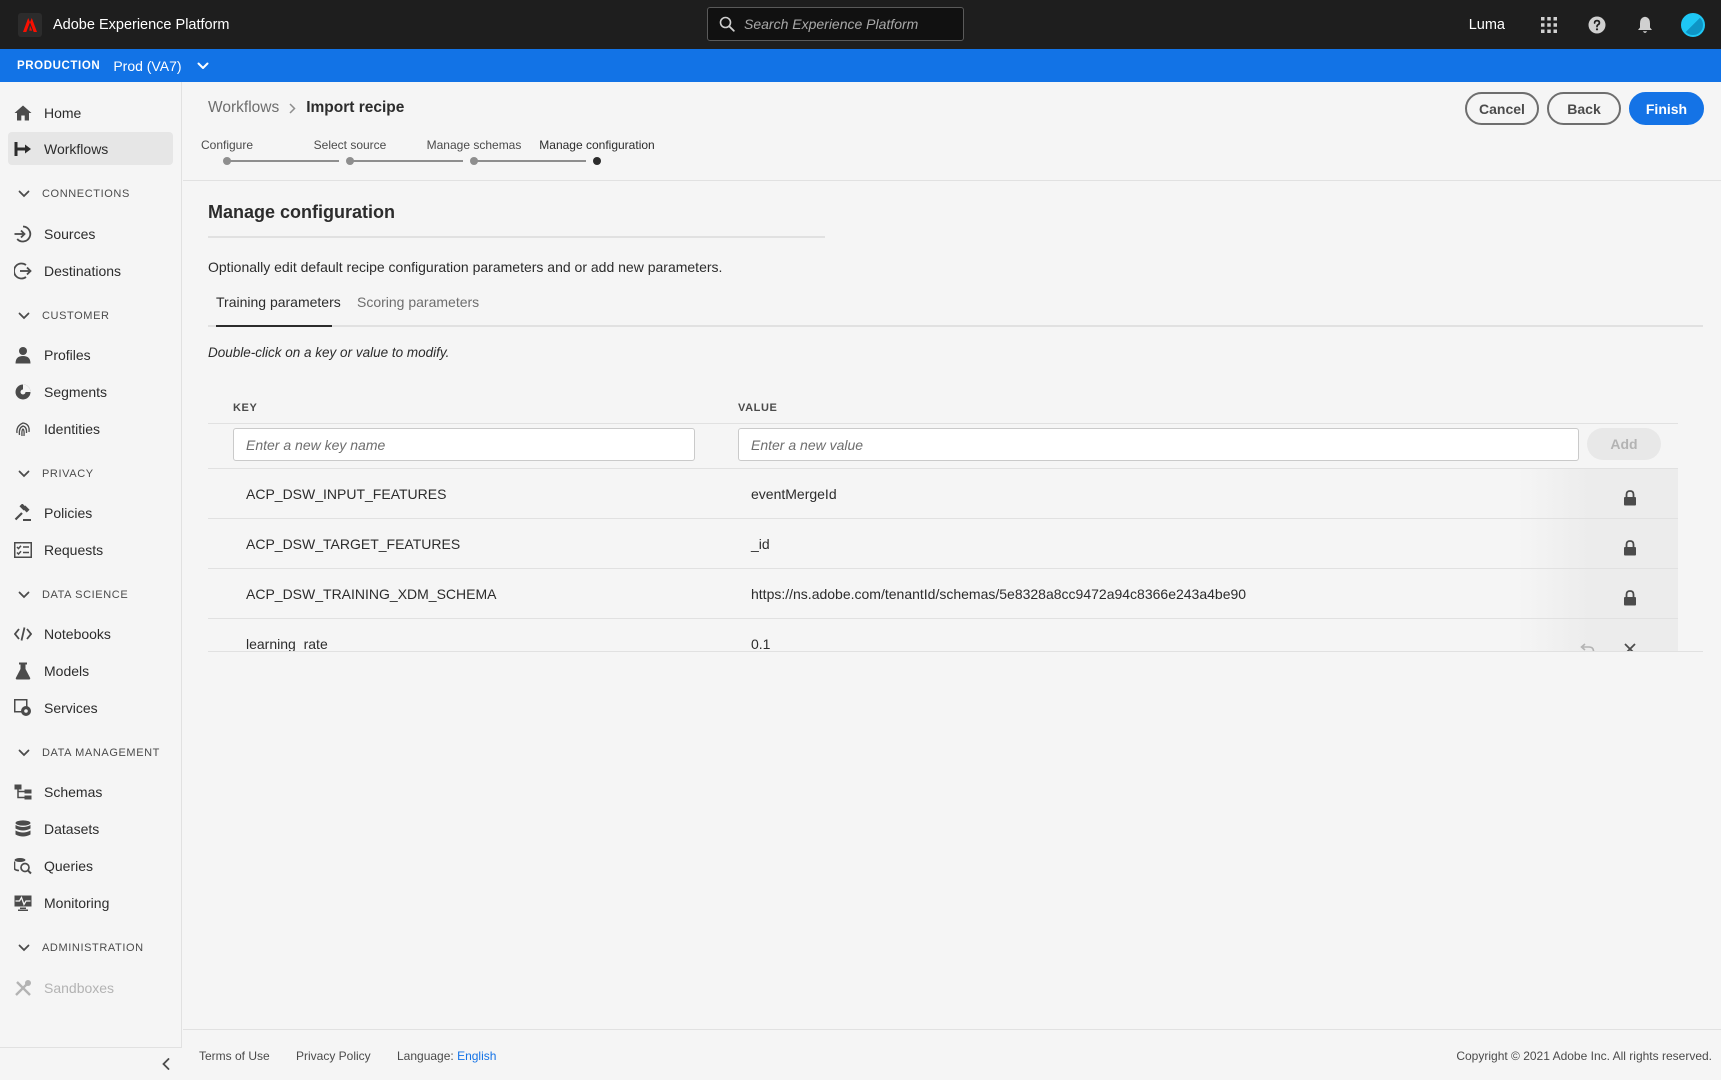 The image size is (1721, 1080). What do you see at coordinates (72, 828) in the screenshot?
I see `nav-label: Datasets` at bounding box center [72, 828].